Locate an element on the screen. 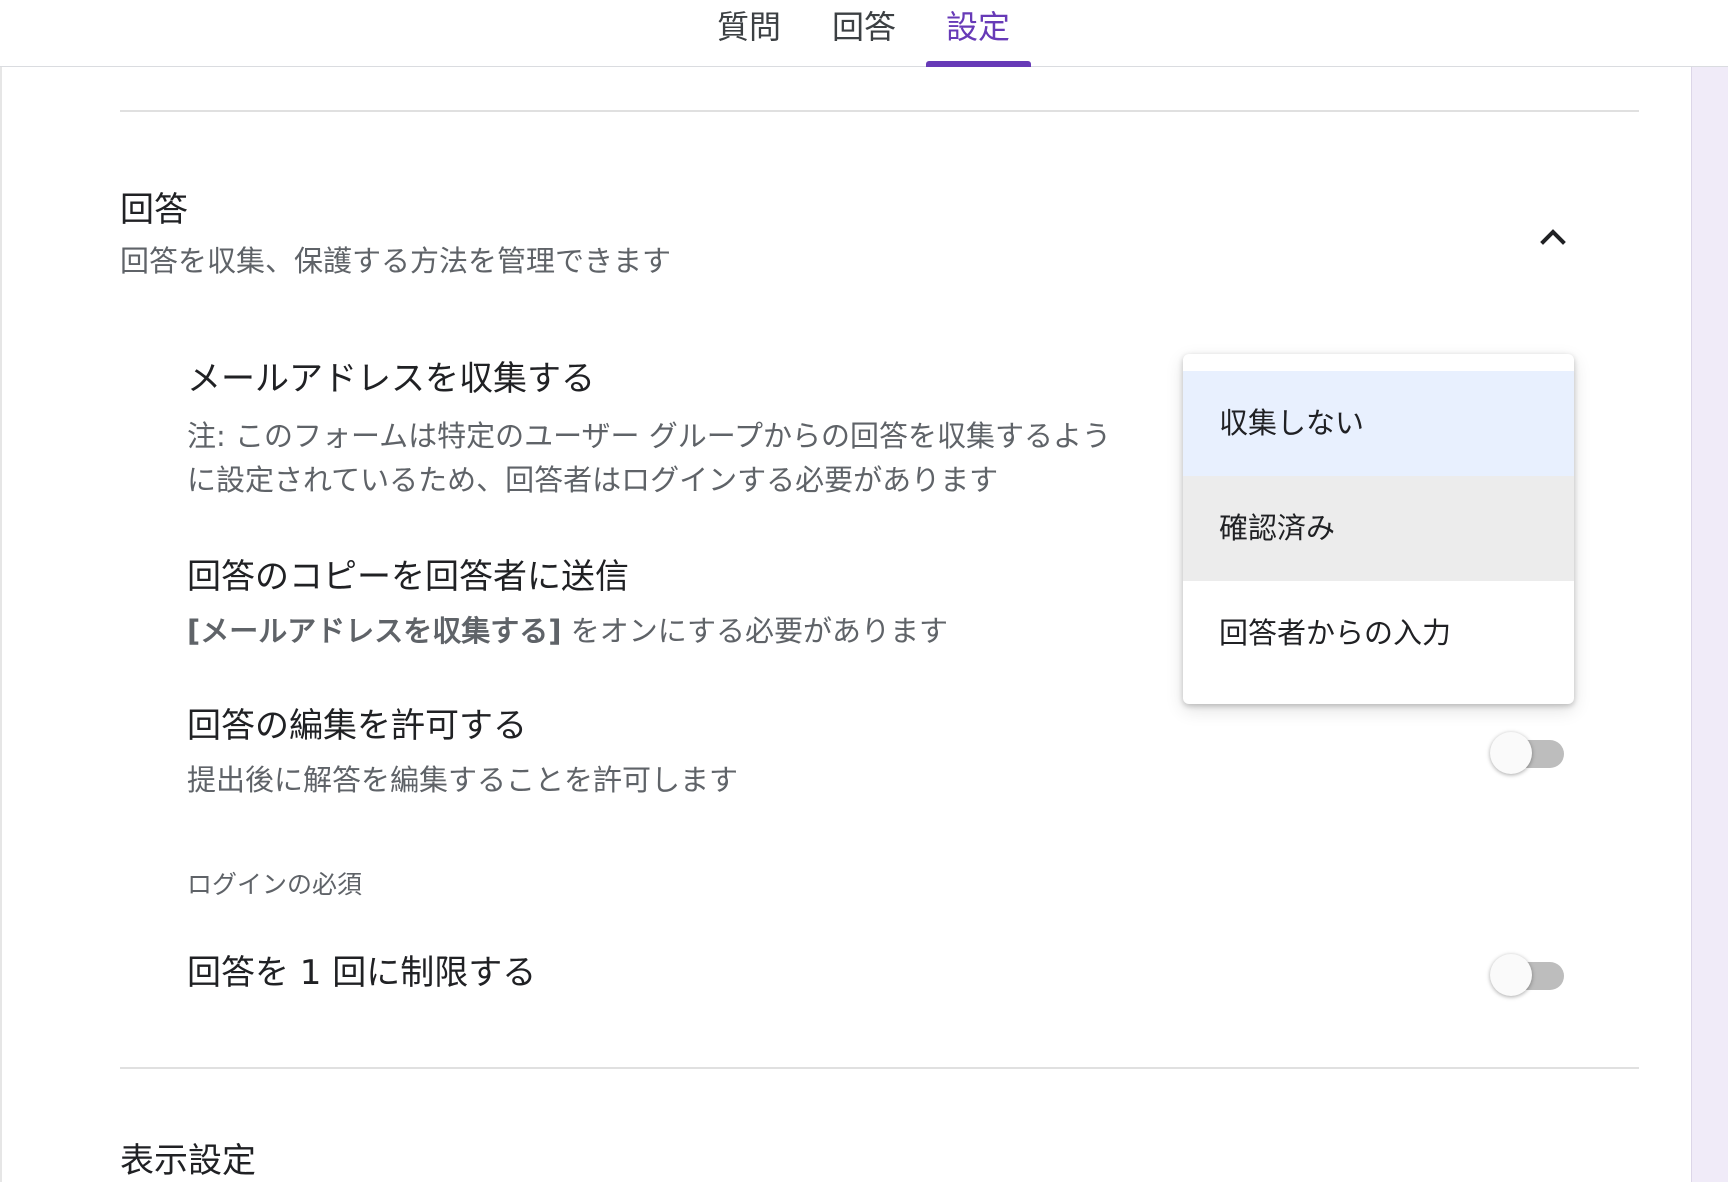 This screenshot has width=1728, height=1183. send-copy-description: [メールアドレスを収集する] をオンにする必要があります is located at coordinates (567, 631).